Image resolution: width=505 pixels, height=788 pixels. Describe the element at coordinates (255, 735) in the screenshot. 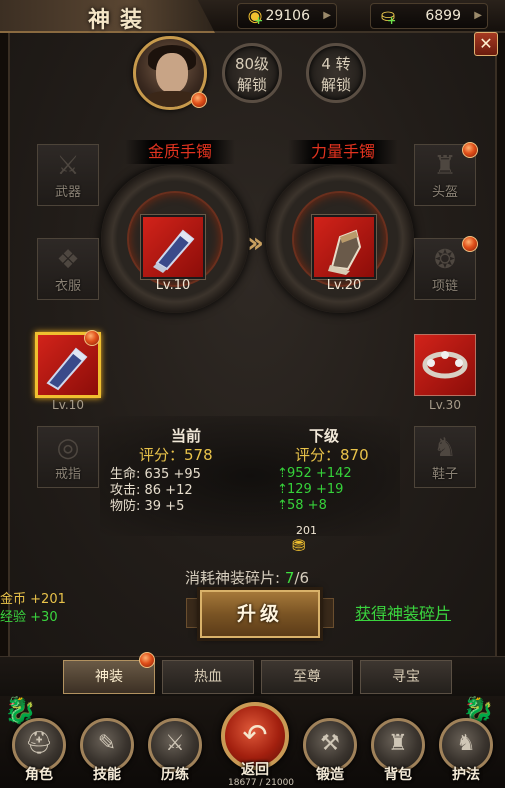

I see `return-arrow-icon: ↶` at that location.